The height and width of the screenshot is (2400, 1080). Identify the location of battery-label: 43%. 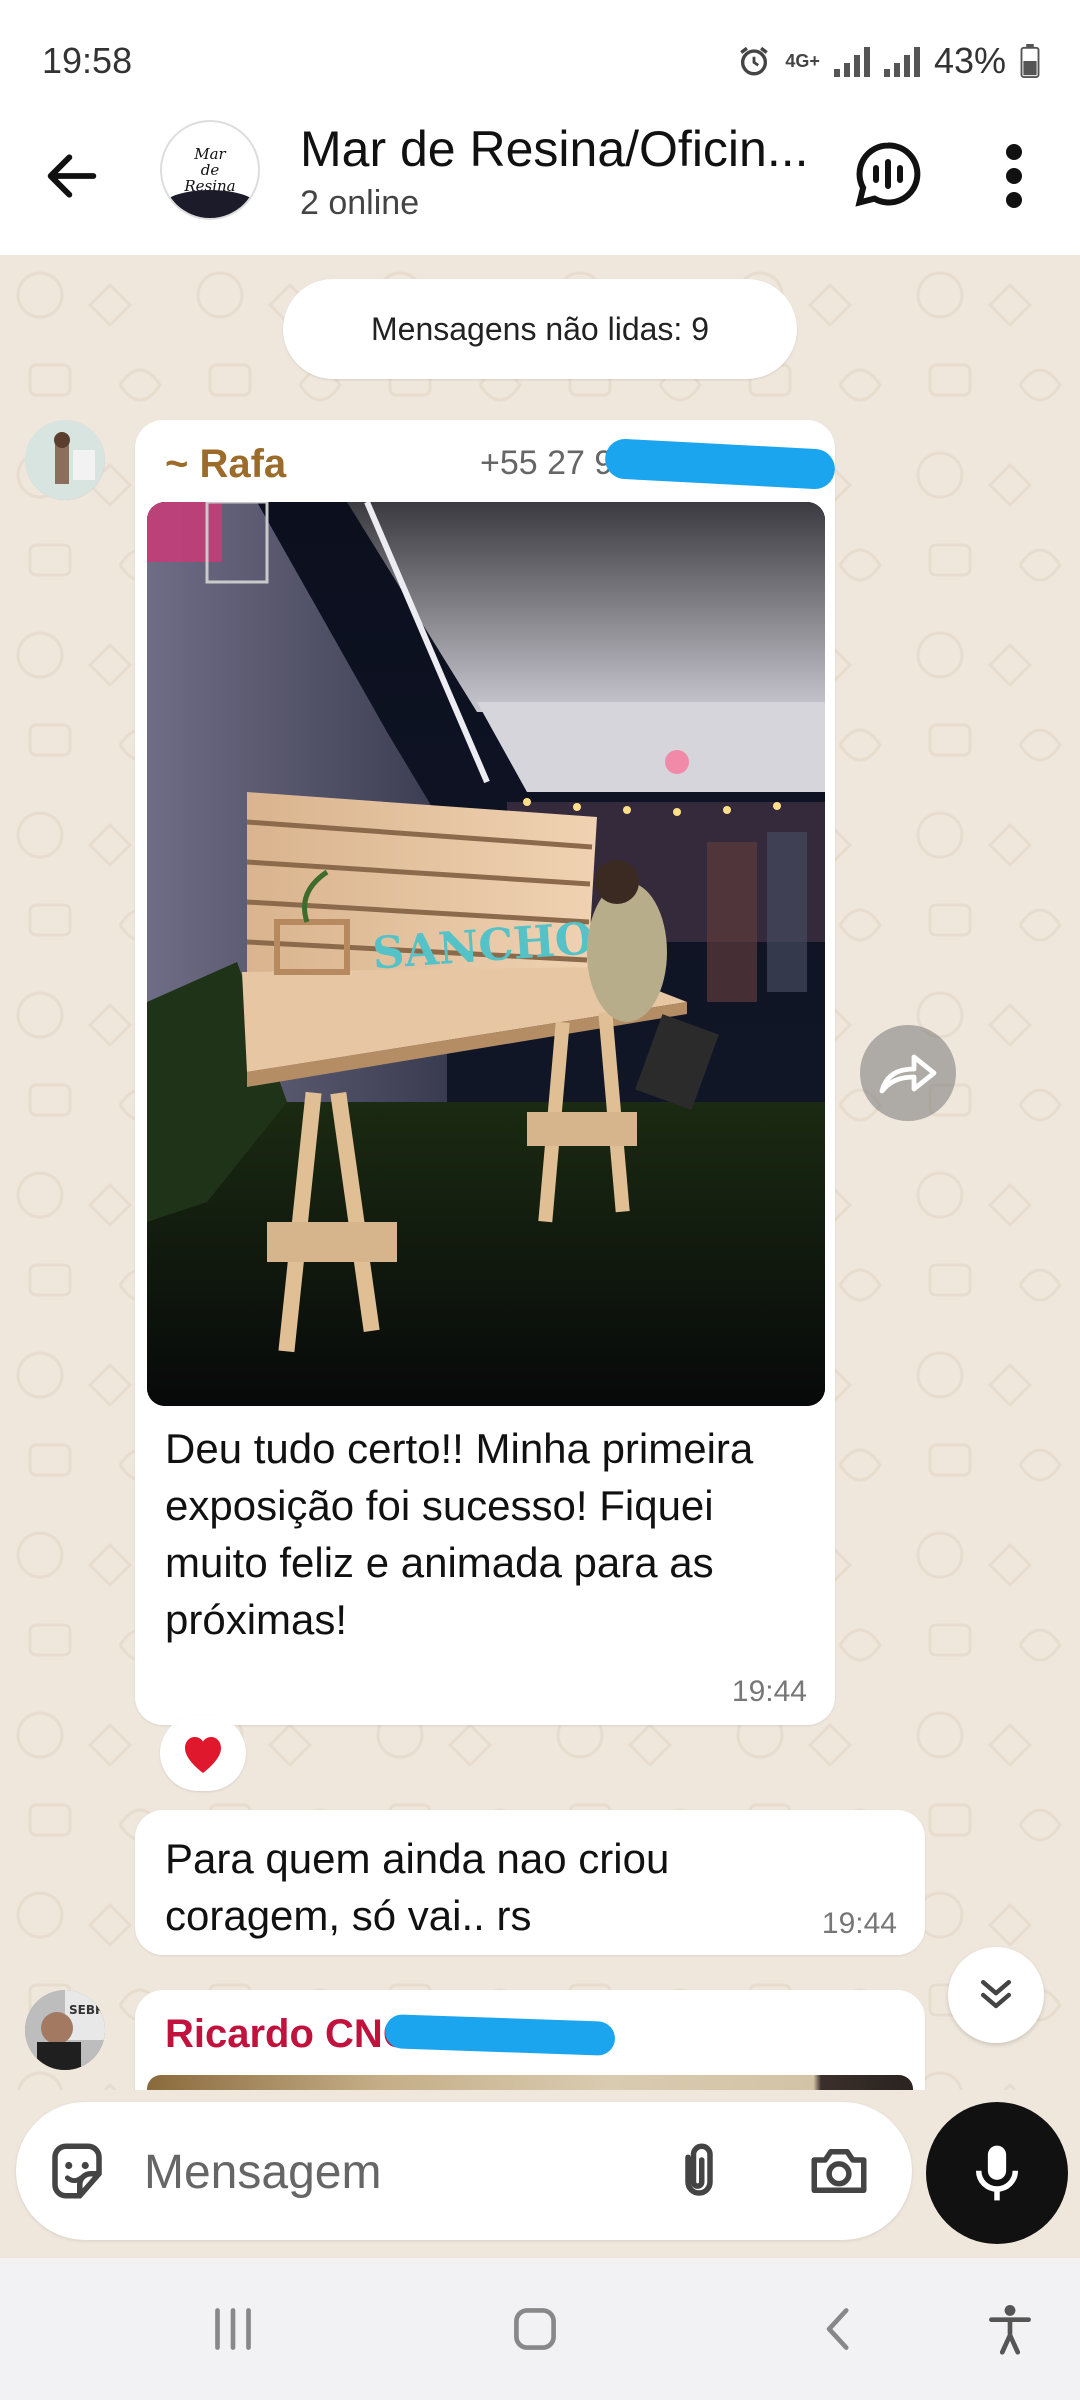
(969, 60).